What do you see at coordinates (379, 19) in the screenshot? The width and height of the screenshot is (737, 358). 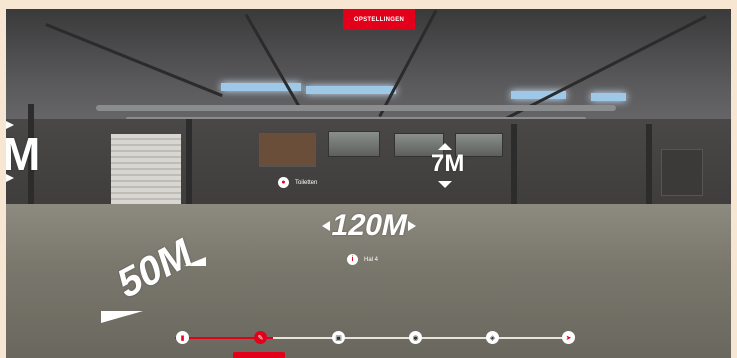 I see `opstellingen-button: OPSTELLINGEN` at bounding box center [379, 19].